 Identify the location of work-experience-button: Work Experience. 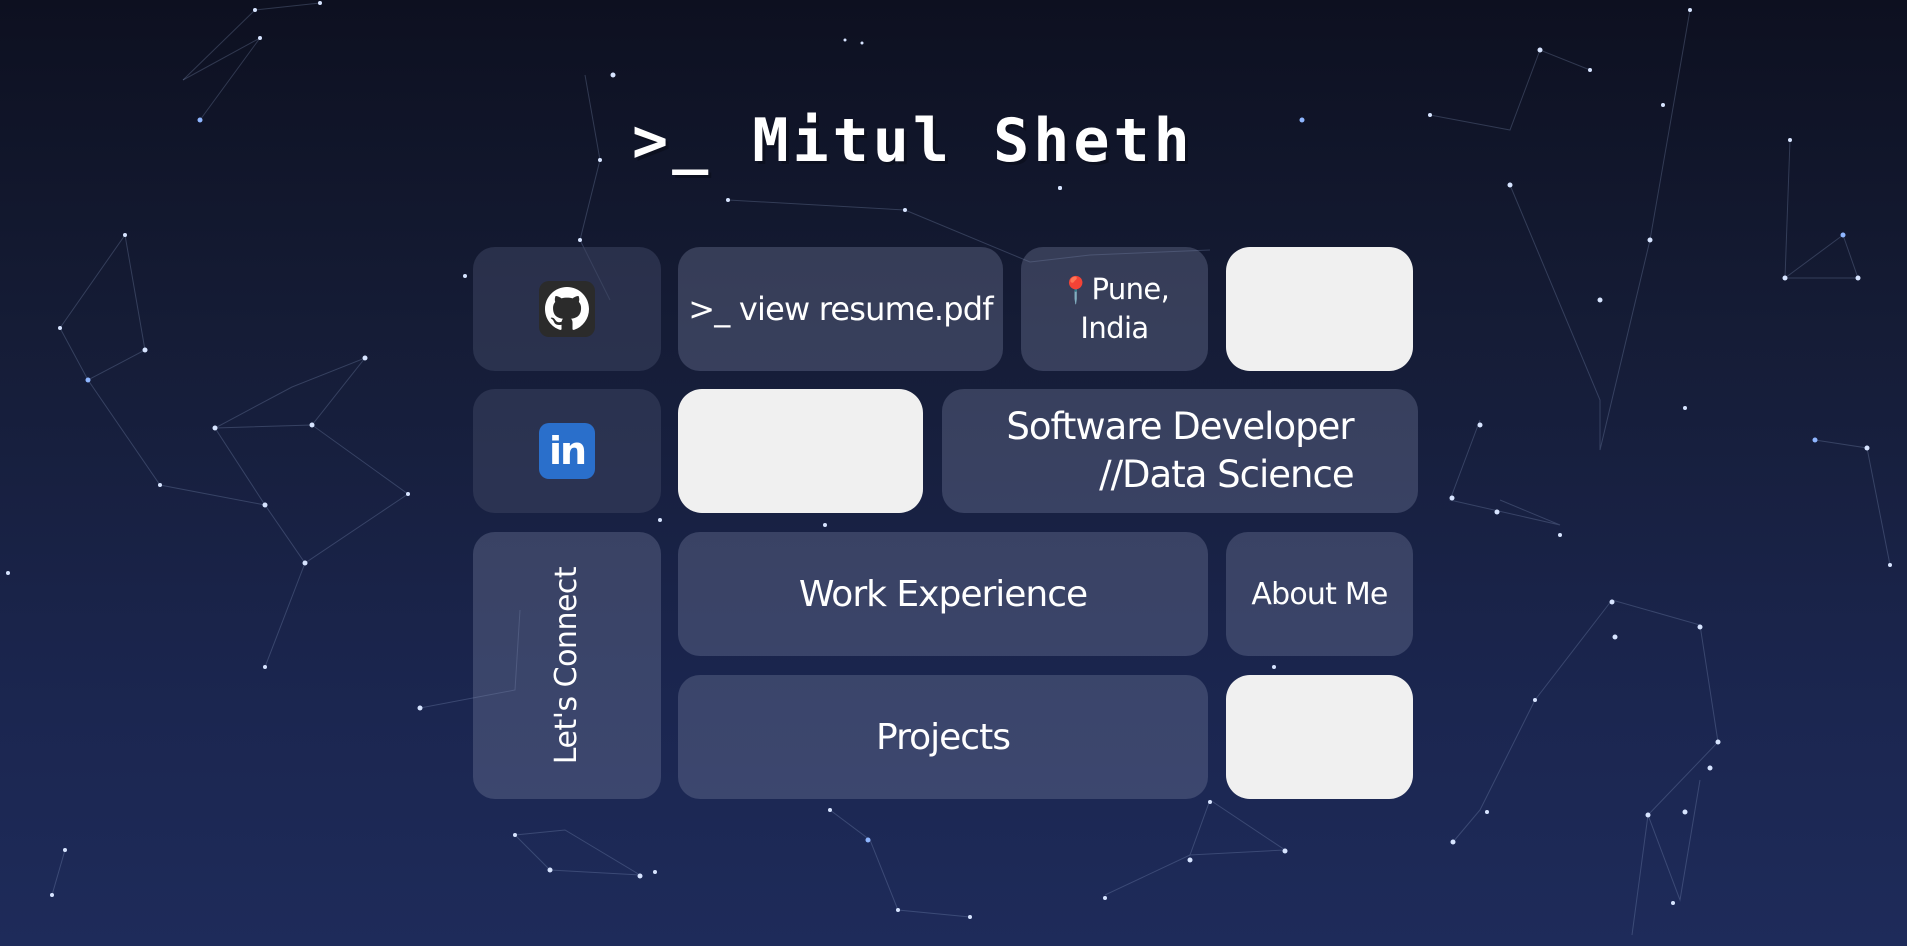
(943, 594).